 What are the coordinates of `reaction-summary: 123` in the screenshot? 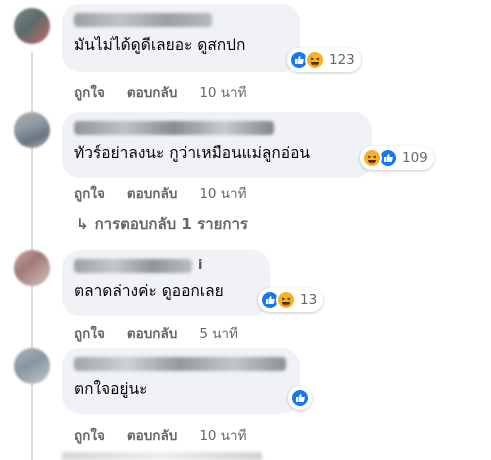 It's located at (324, 60).